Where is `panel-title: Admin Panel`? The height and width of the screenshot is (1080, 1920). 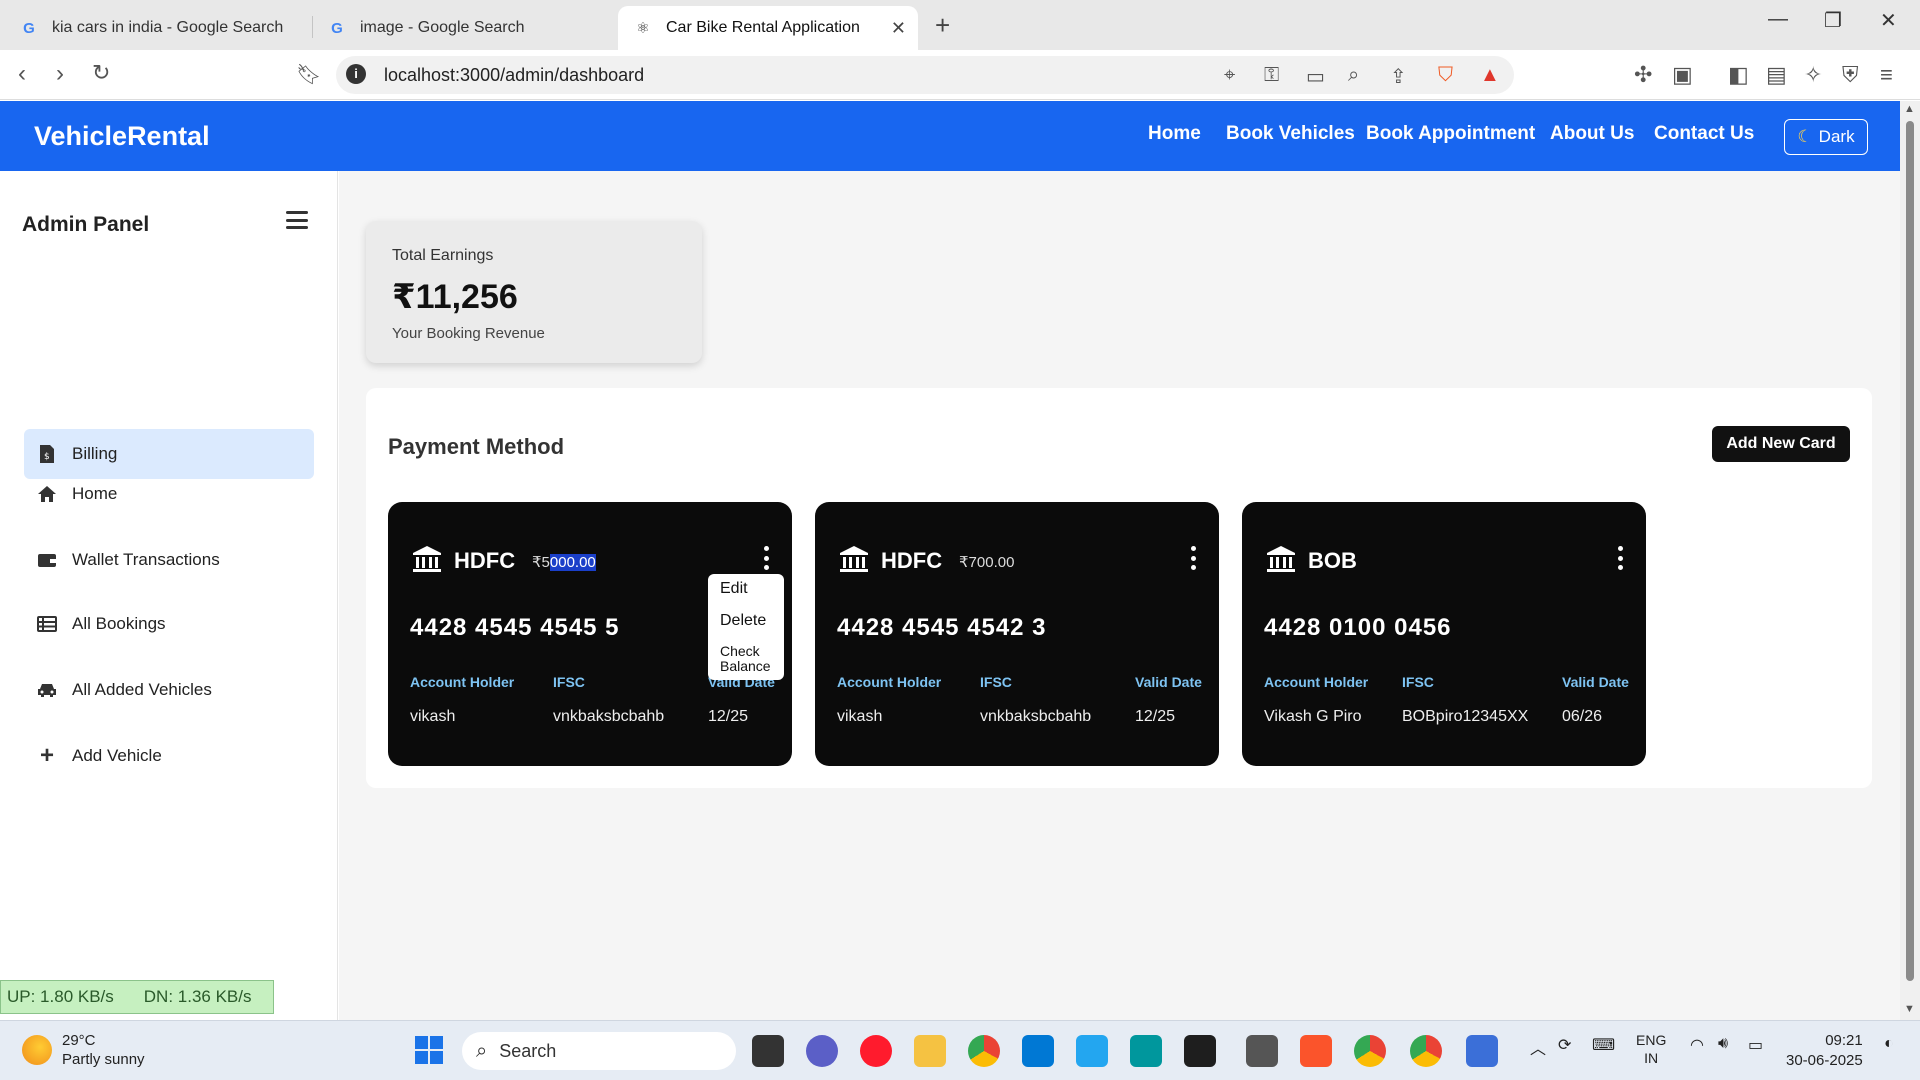 panel-title: Admin Panel is located at coordinates (86, 224).